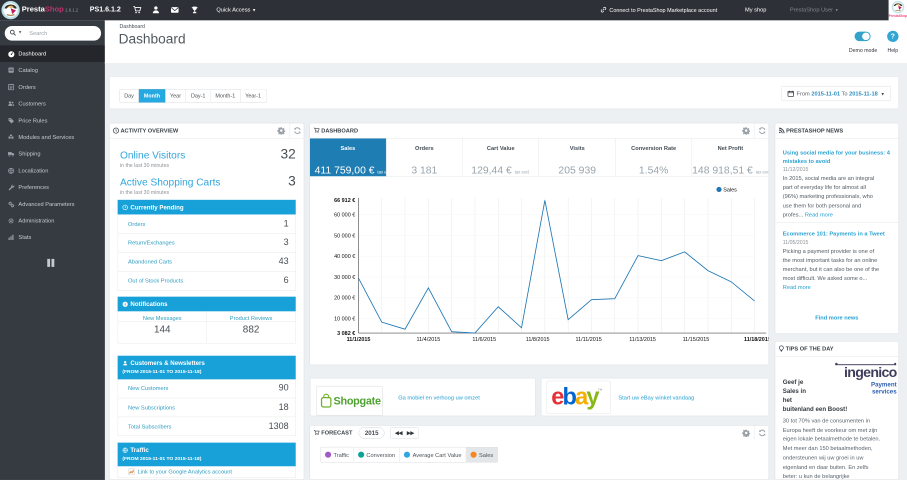 The image size is (907, 480). I want to click on svg-text: 10 000 €, so click(344, 320).